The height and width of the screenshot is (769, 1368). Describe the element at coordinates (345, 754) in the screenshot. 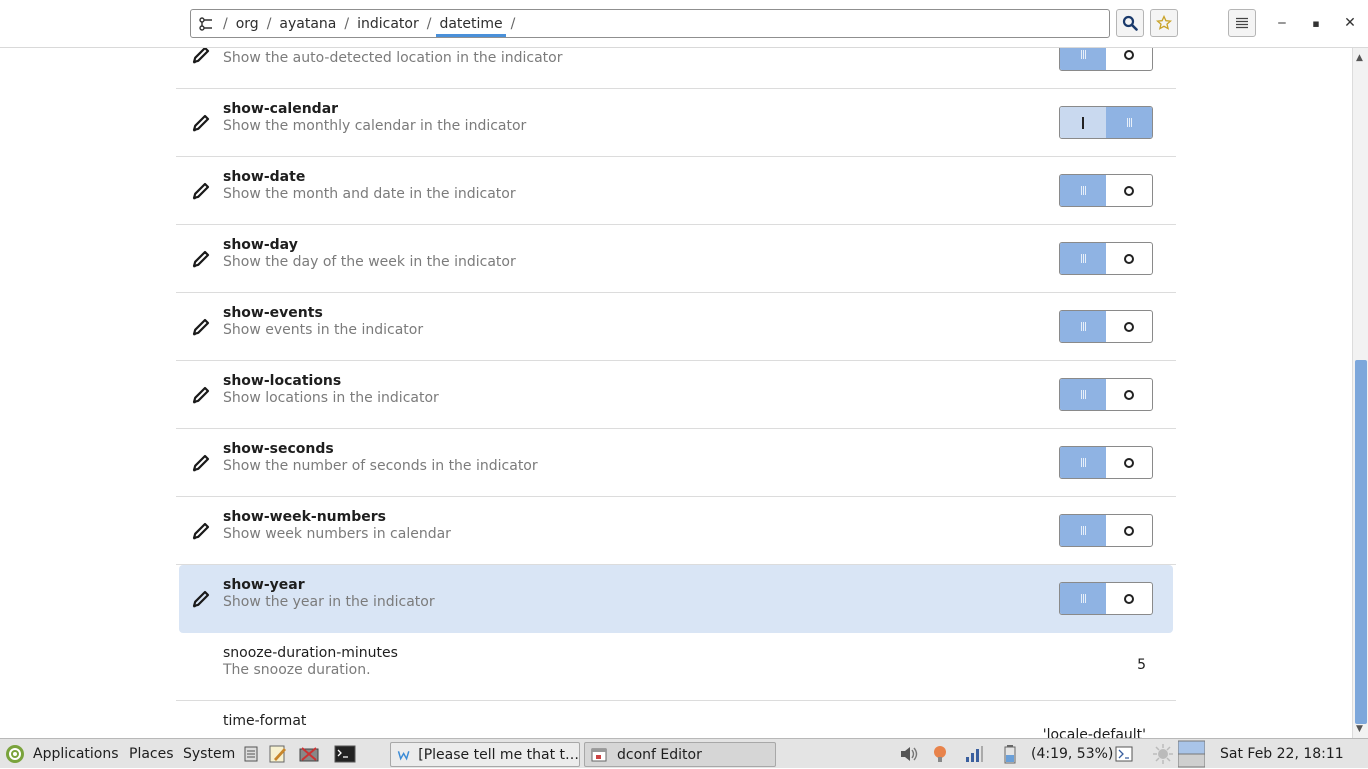

I see `terminal-launcher-icon` at that location.